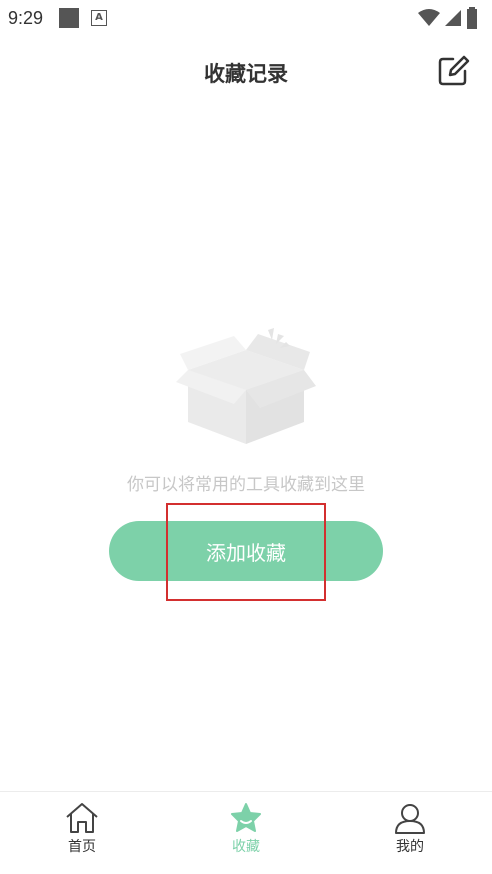 This screenshot has width=492, height=874. I want to click on add-favorite-button: 添加收藏, so click(246, 551).